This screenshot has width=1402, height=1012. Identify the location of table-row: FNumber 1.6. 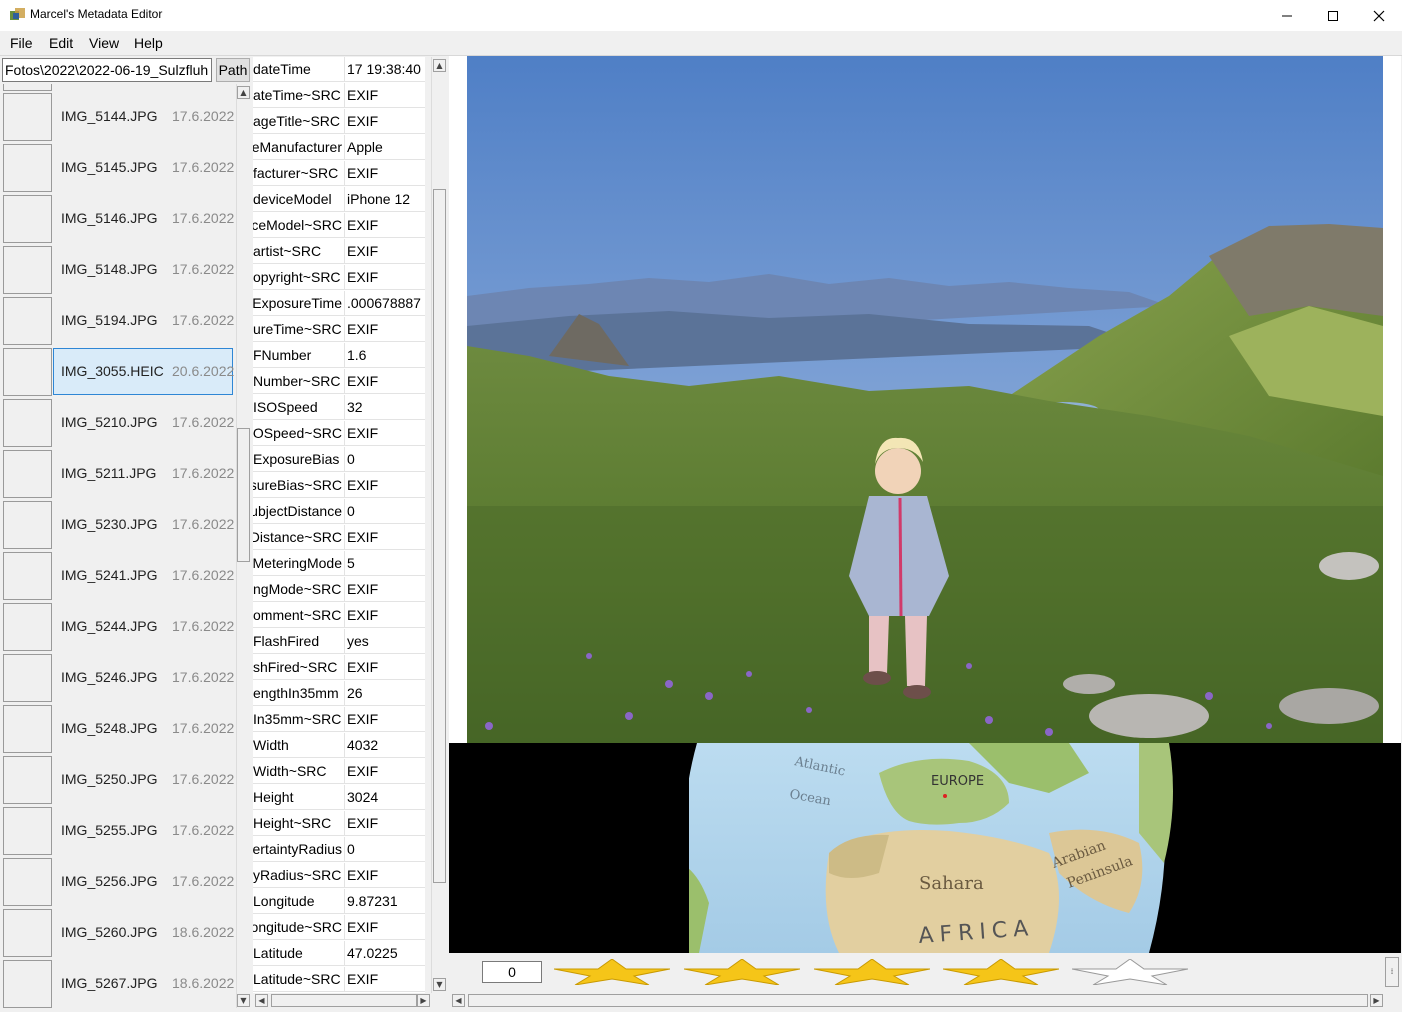
(339, 356).